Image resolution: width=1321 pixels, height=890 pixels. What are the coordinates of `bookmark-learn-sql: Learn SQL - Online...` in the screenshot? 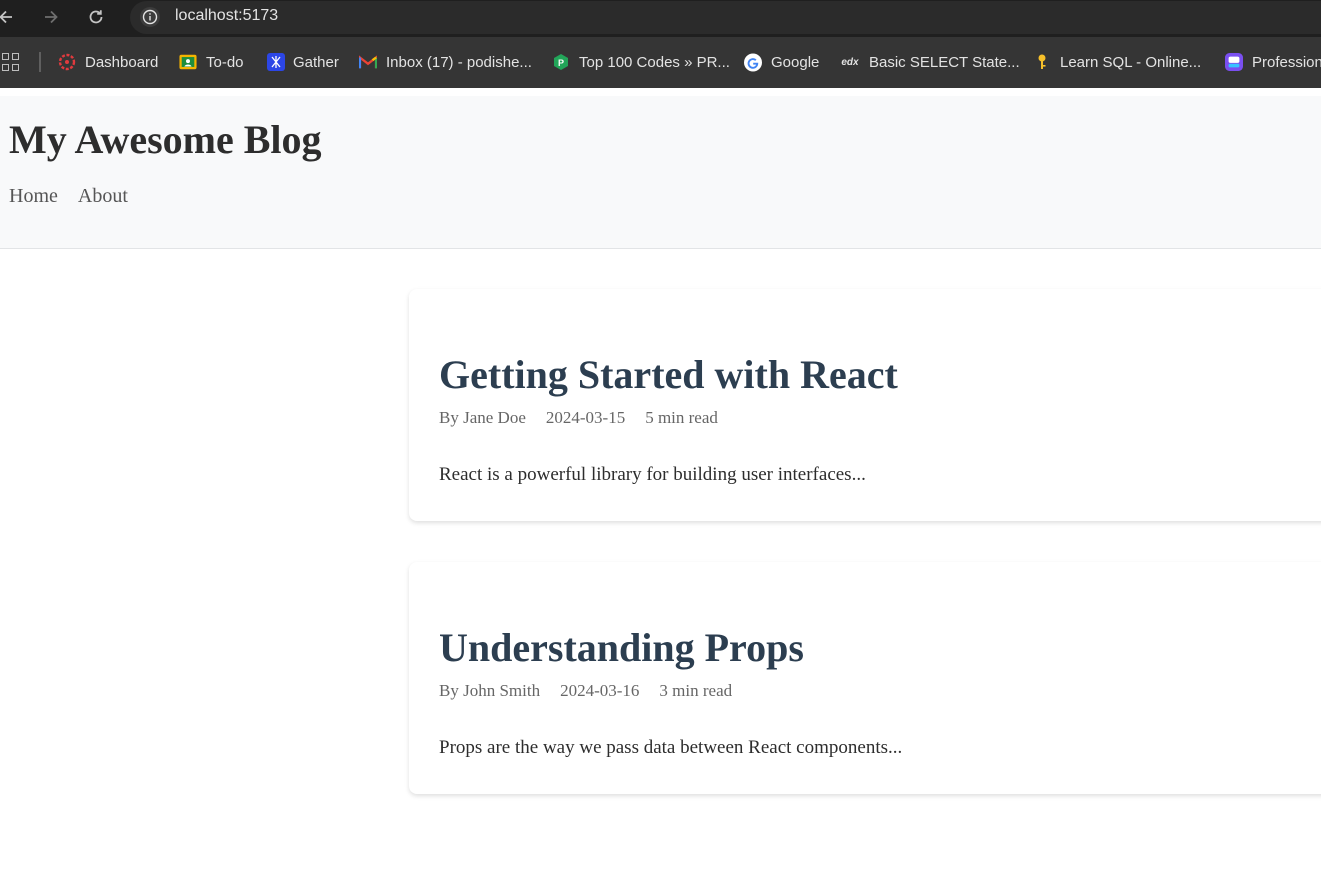 It's located at (1117, 62).